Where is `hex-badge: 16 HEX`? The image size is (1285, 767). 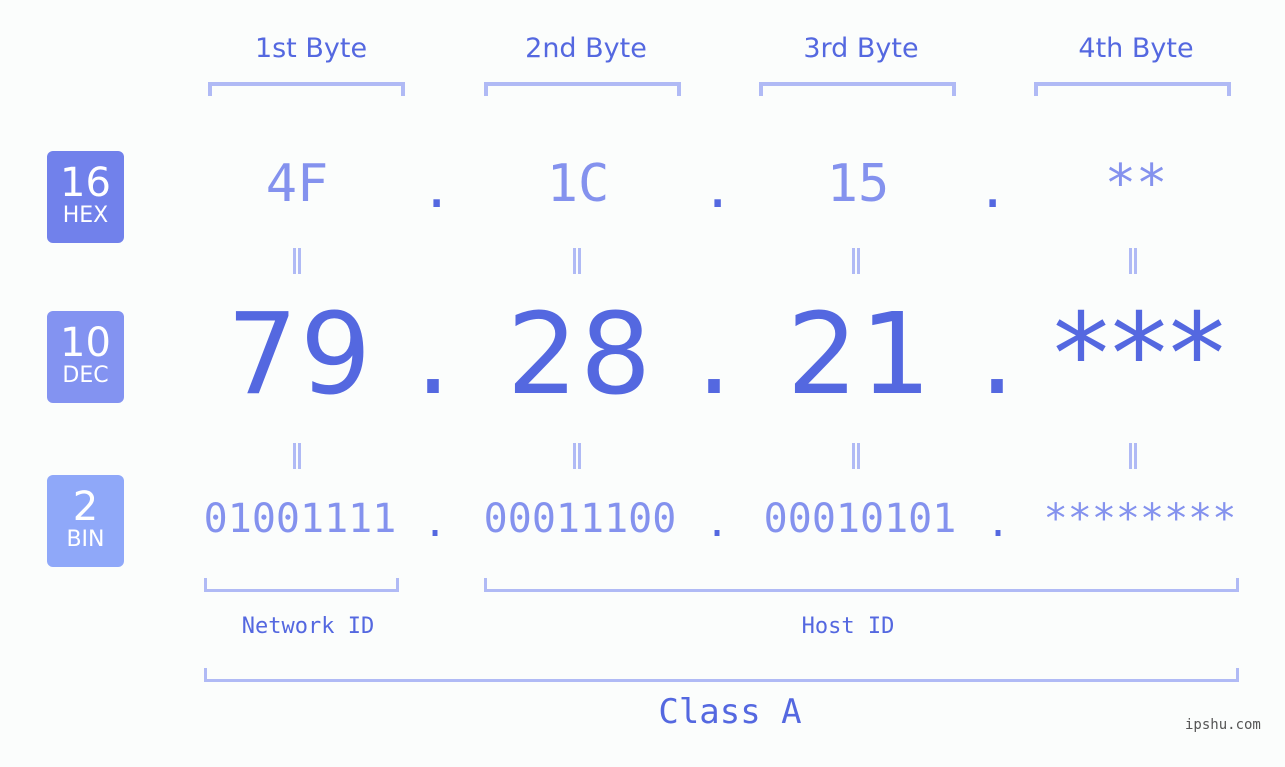
hex-badge: 16 HEX is located at coordinates (85, 197).